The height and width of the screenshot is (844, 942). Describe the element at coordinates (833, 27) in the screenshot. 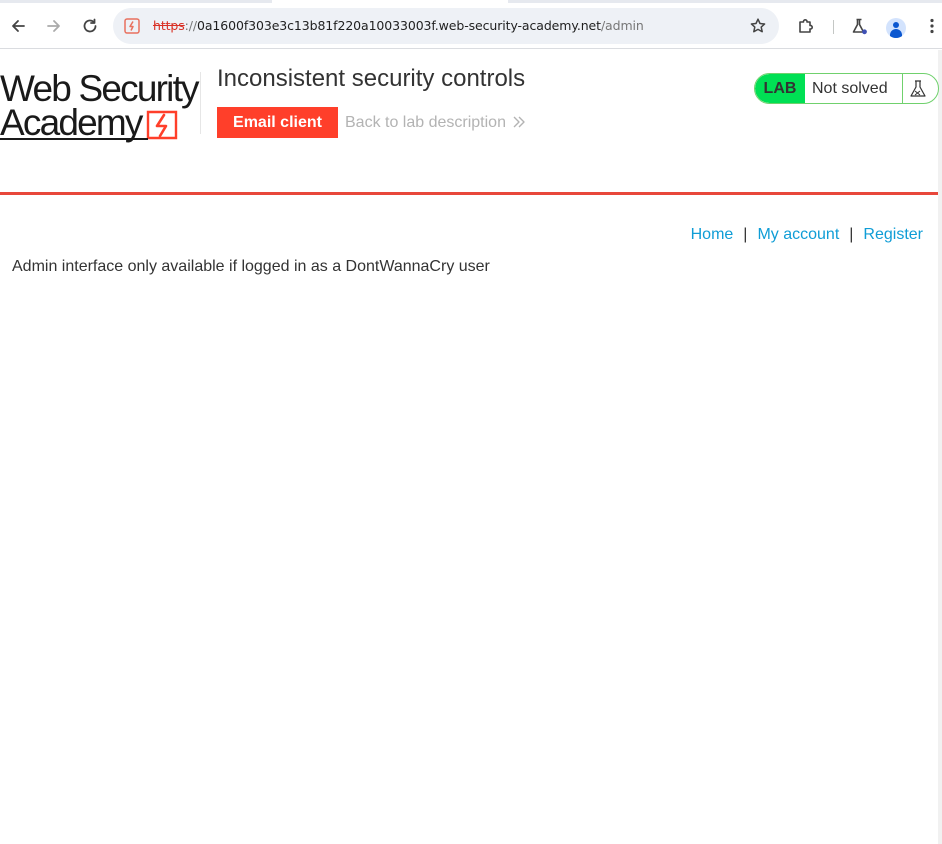

I see `toolbar-divider` at that location.